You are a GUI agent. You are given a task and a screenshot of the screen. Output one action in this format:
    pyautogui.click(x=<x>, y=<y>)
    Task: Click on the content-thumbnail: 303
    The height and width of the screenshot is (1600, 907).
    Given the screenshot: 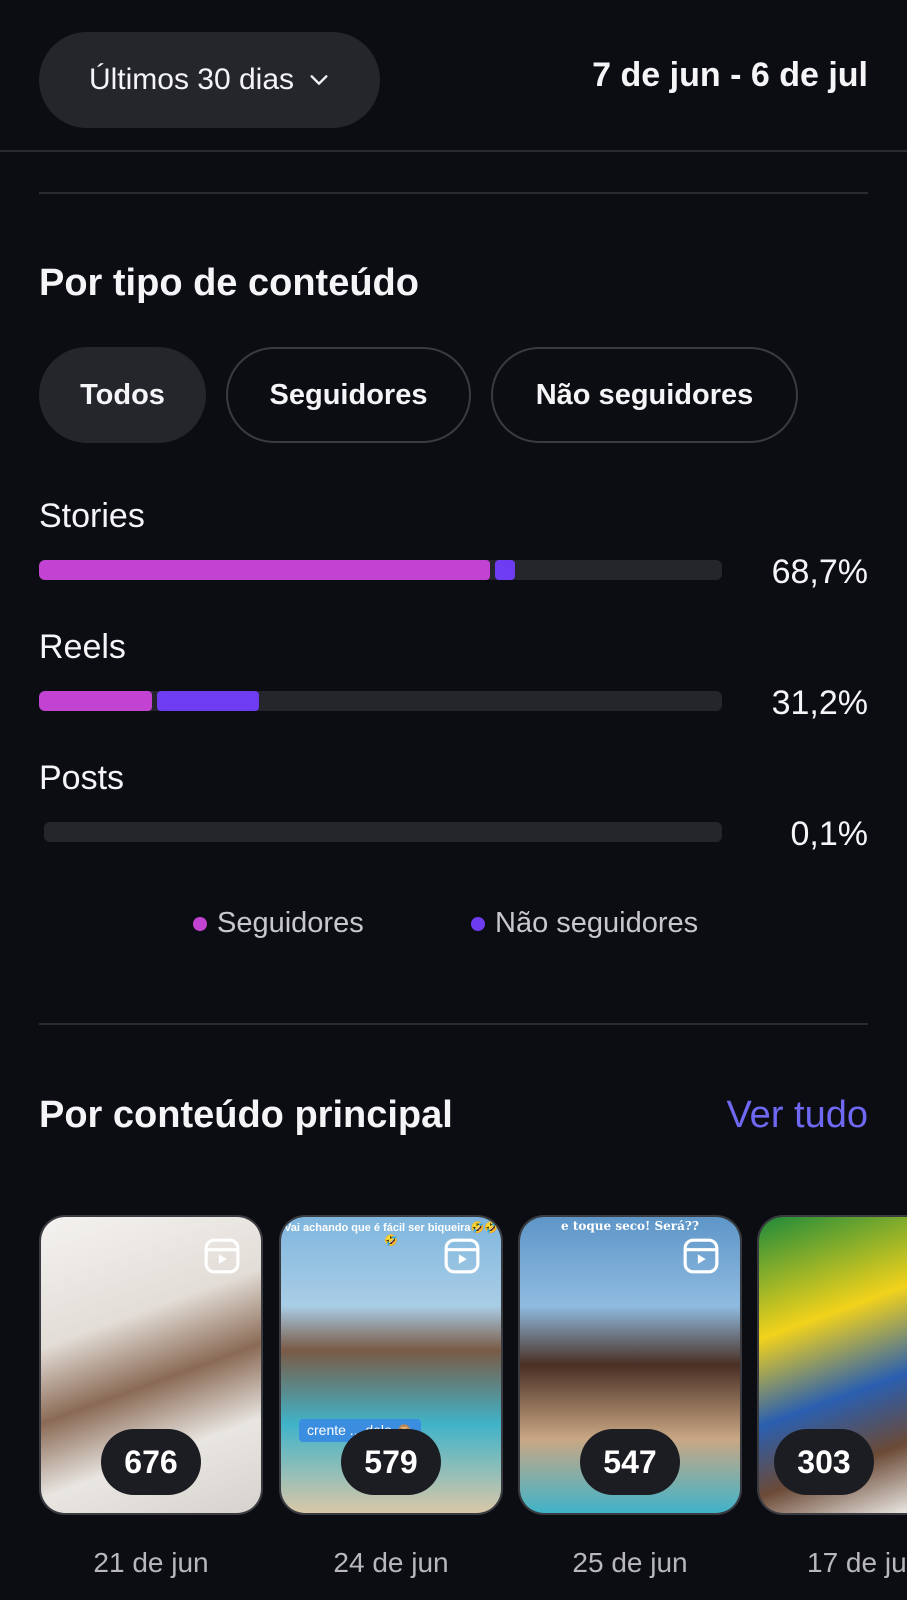 What is the action you would take?
    pyautogui.click(x=832, y=1365)
    